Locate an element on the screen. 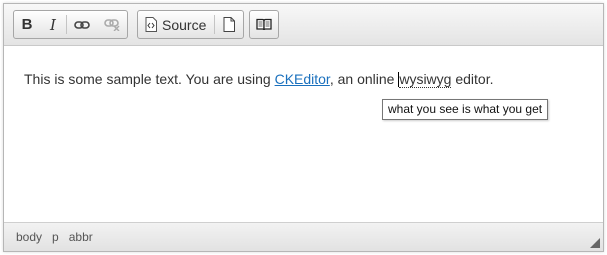 The width and height of the screenshot is (607, 255). path-item-body: body is located at coordinates (29, 237).